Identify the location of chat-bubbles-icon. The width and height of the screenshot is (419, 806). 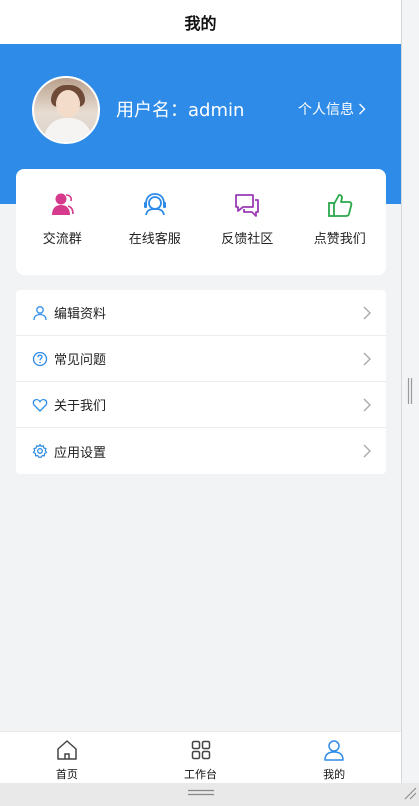
(247, 205).